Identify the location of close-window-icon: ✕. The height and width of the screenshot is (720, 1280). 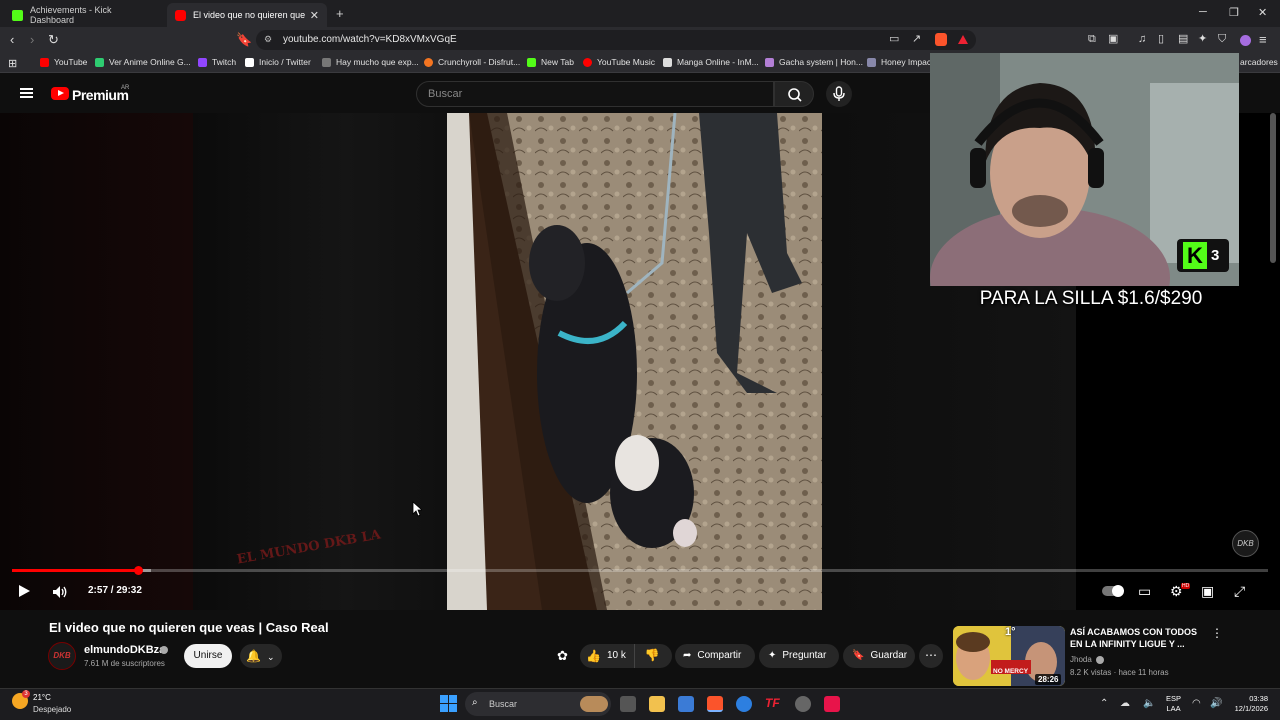
(1262, 12).